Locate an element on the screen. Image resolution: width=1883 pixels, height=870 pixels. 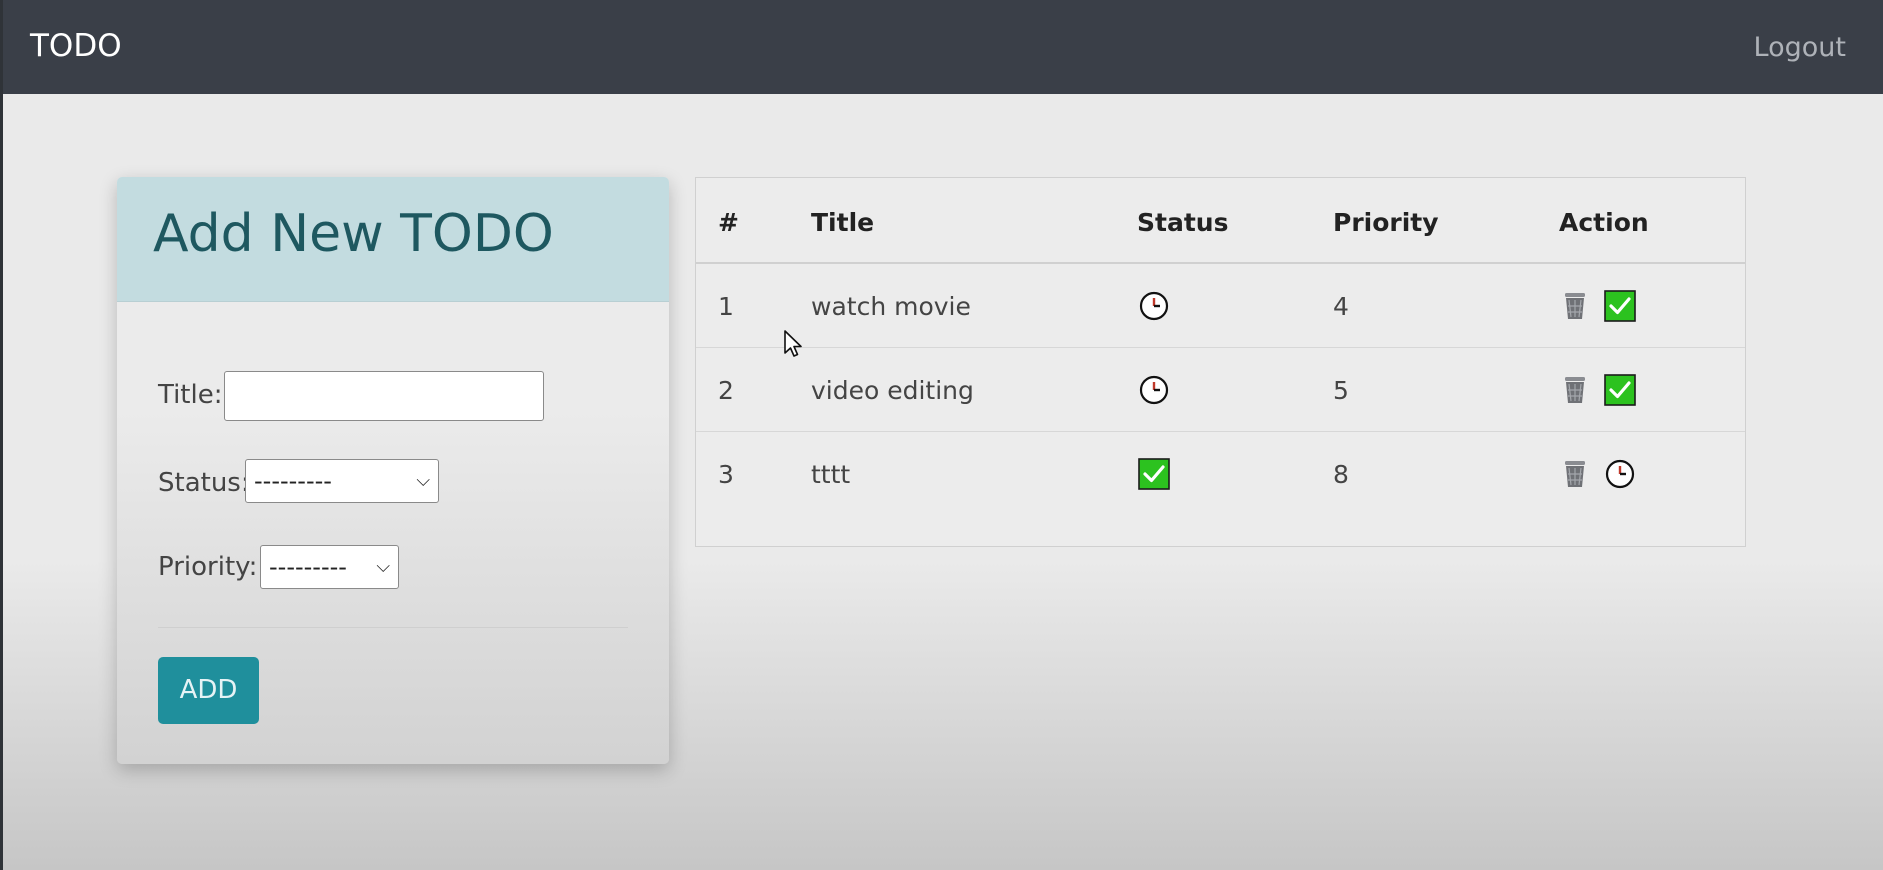
col-header-title: Title is located at coordinates (843, 222).